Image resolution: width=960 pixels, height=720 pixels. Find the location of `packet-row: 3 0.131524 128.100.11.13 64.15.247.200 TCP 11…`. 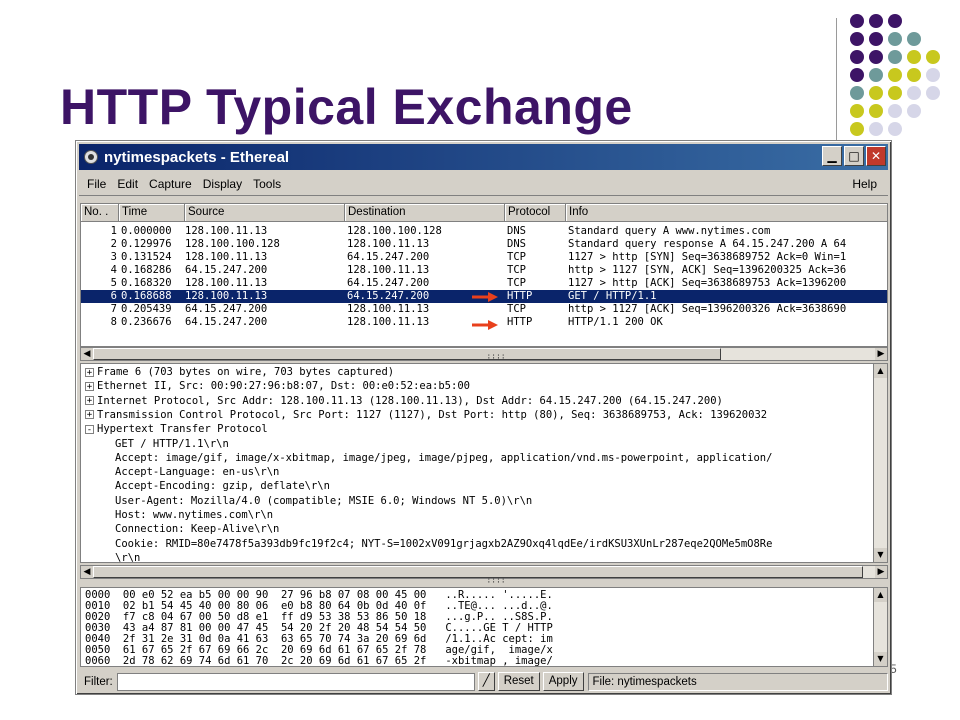

packet-row: 3 0.131524 128.100.11.13 64.15.247.200 TCP 11… is located at coordinates (484, 257).